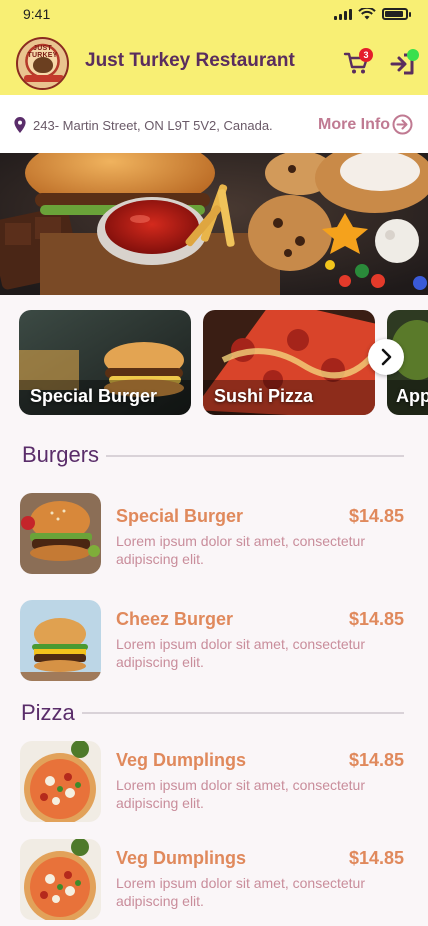  What do you see at coordinates (367, 14) in the screenshot?
I see `wifi-icon` at bounding box center [367, 14].